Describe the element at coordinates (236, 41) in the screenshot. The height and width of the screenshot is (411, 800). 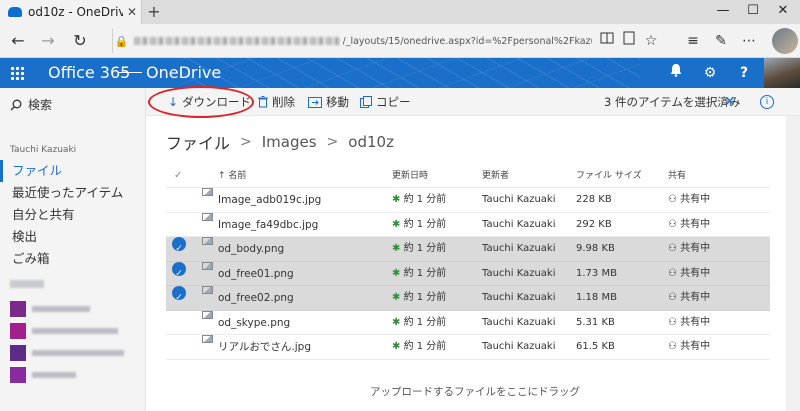
I see `redacted-host` at that location.